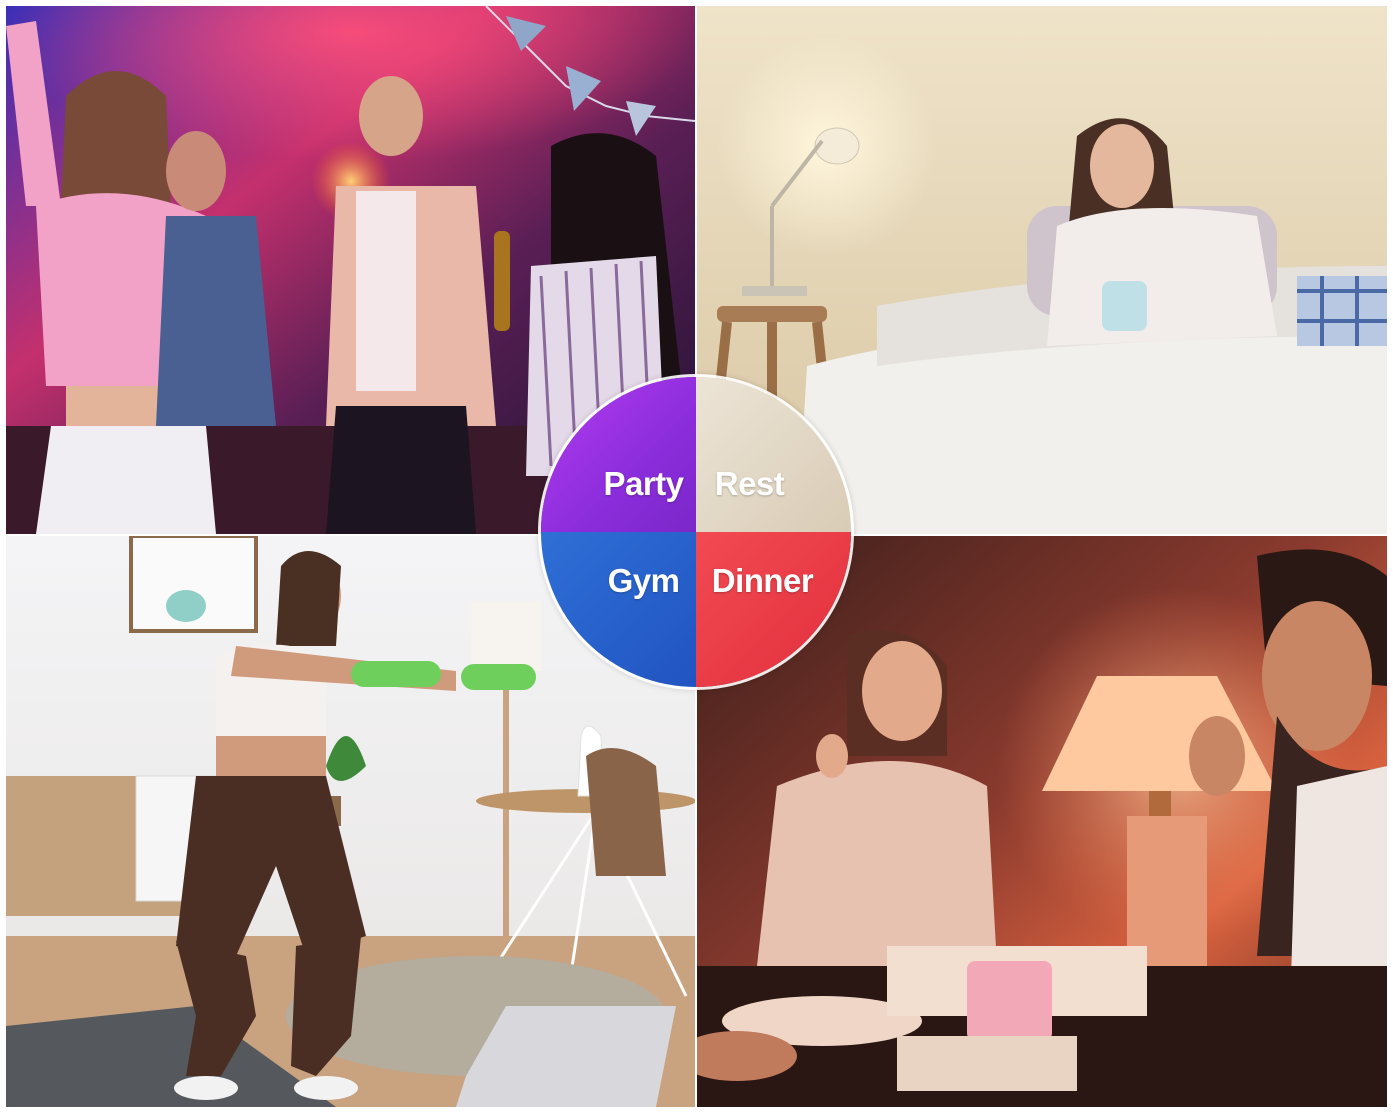  I want to click on dinner-label-cell: Dinner, so click(773, 609).